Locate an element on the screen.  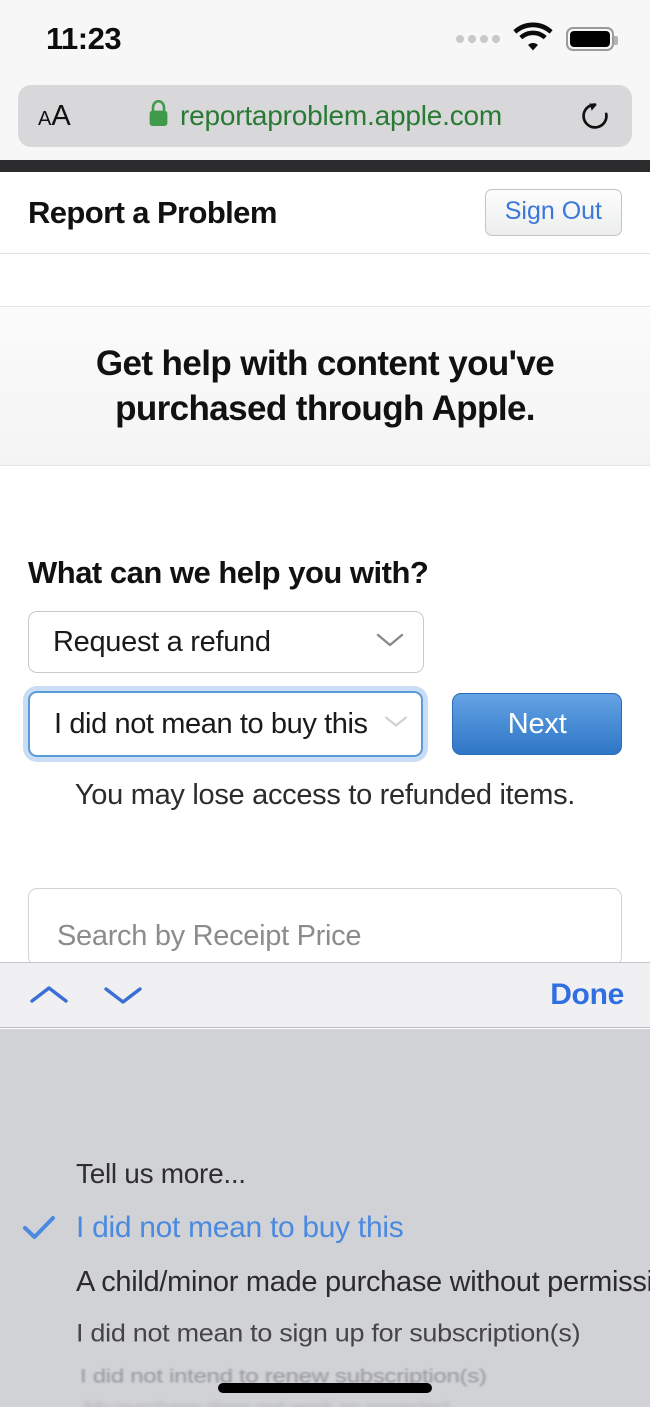
field-nav-group is located at coordinates (86, 995).